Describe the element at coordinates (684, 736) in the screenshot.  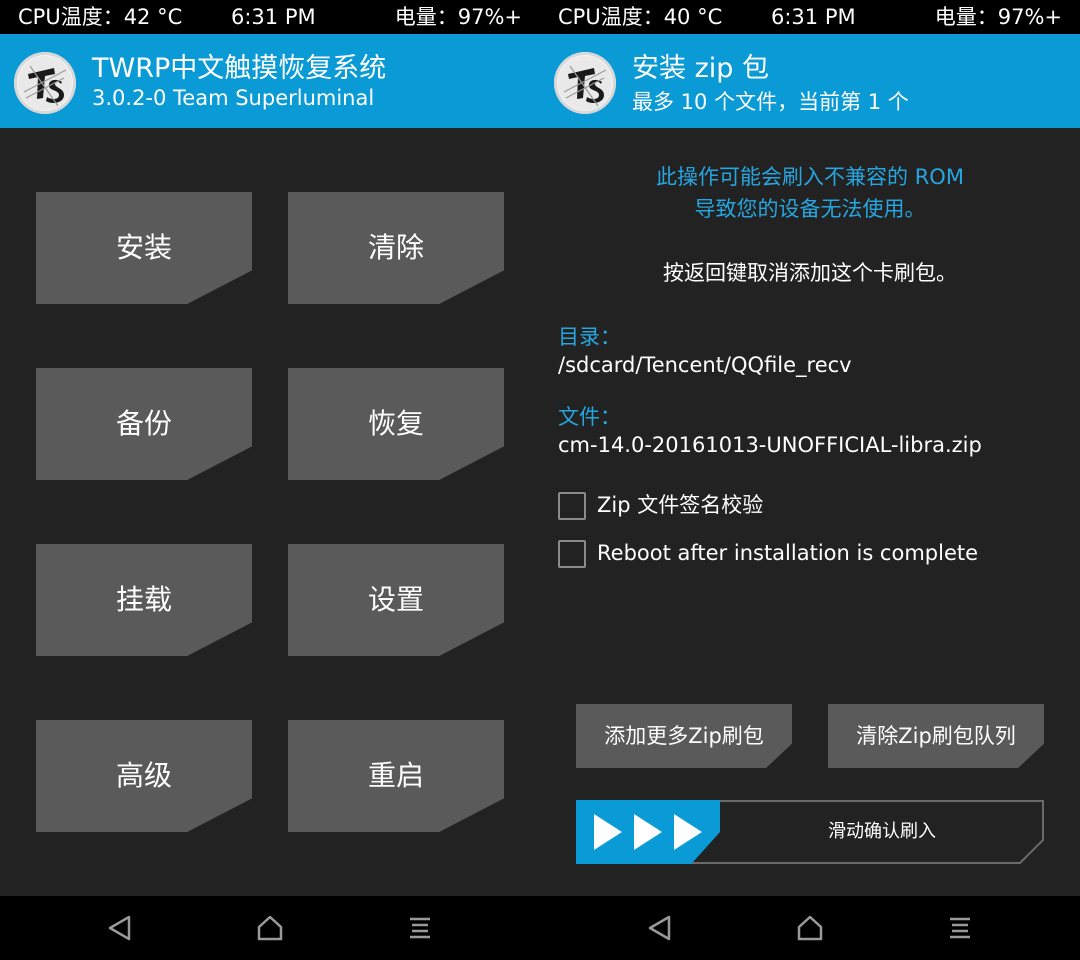
I see `add-more-zips-button: 添加更多Zip刷包` at that location.